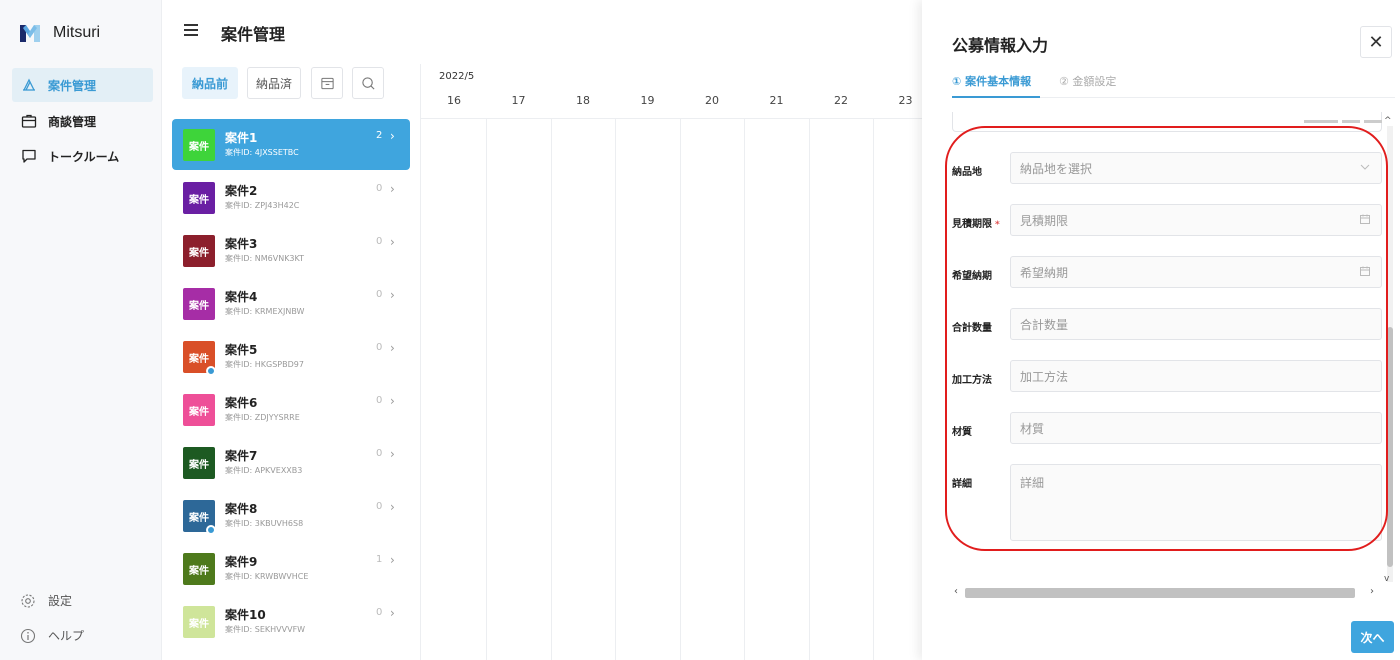  I want to click on scroll-right-icon: ›, so click(1372, 591).